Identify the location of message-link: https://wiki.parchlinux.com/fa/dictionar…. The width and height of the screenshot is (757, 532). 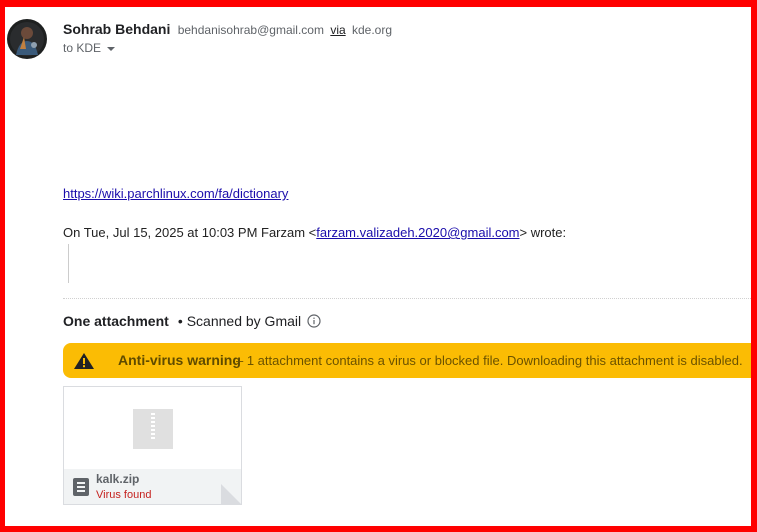
(175, 193).